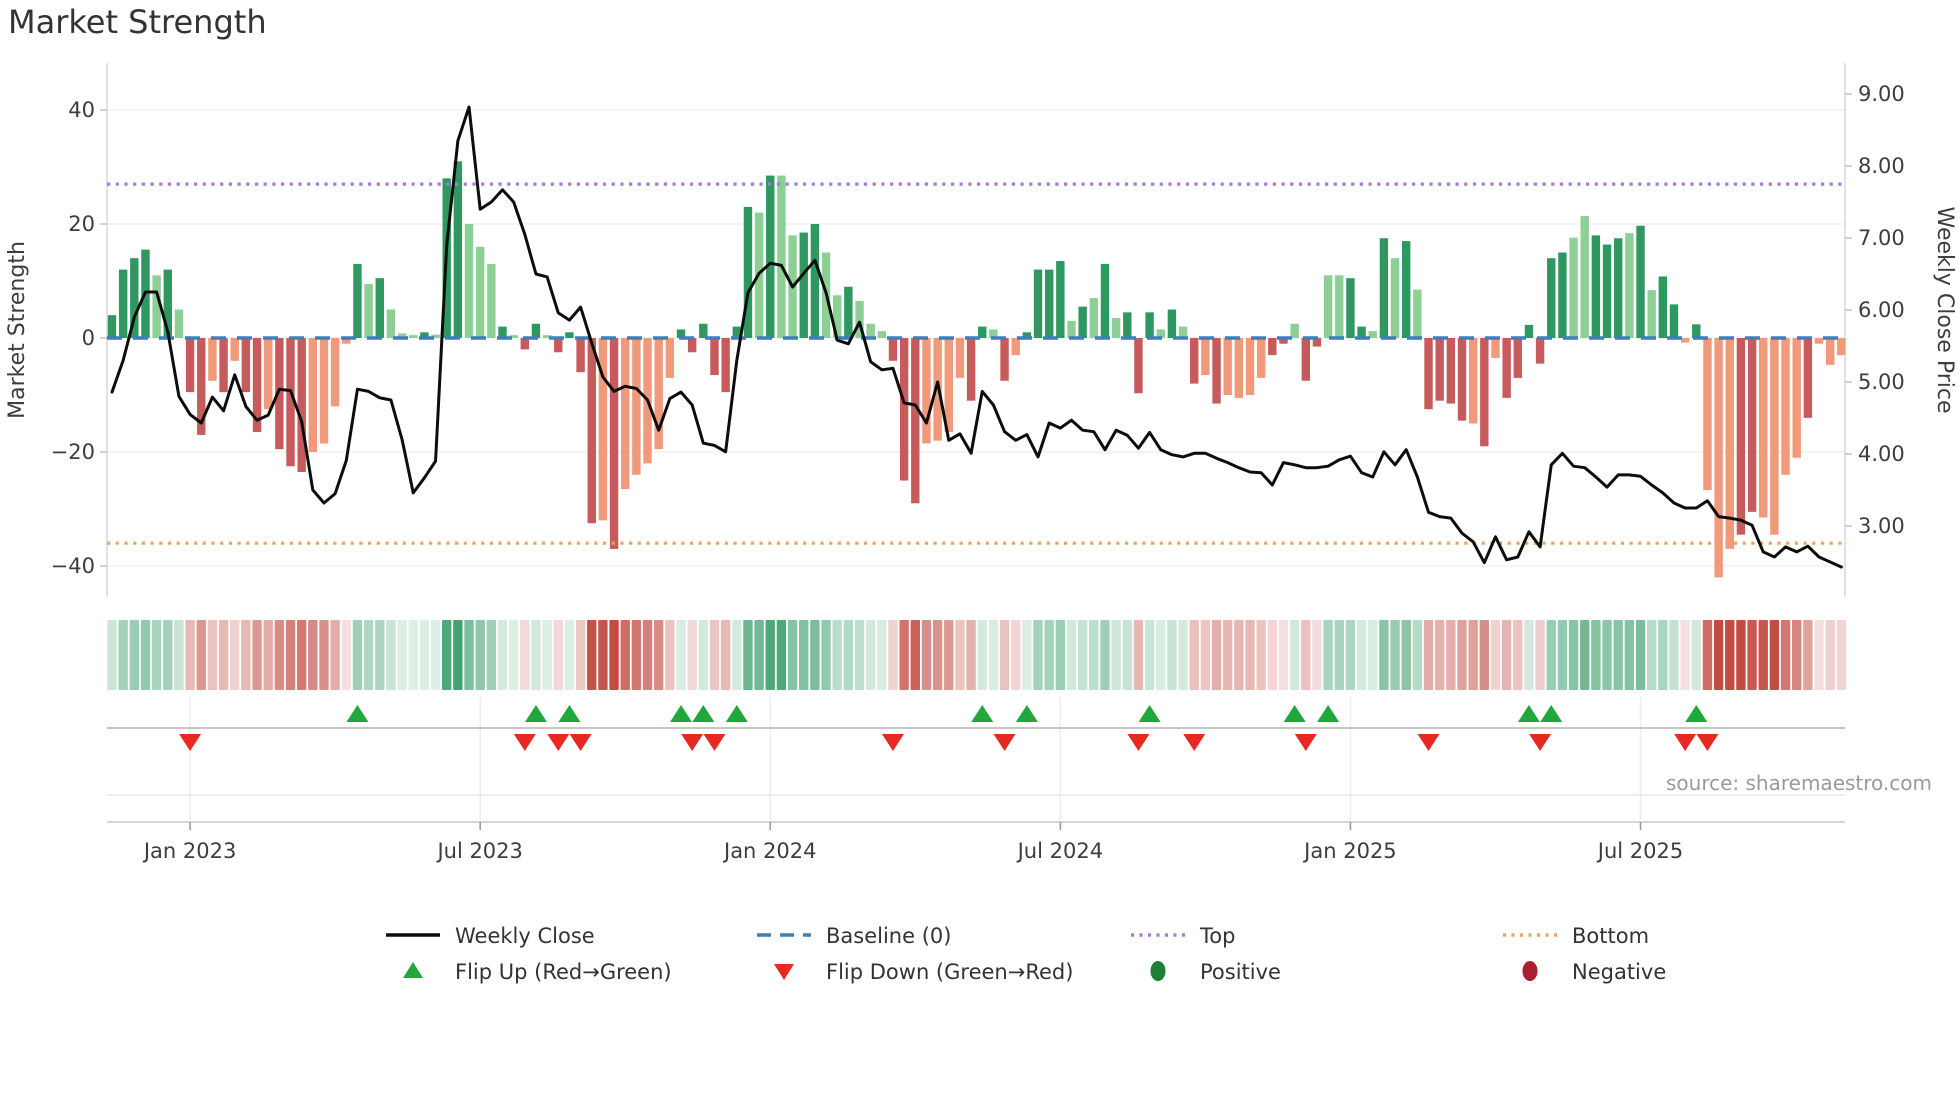 The height and width of the screenshot is (1102, 1960). I want to click on page-title: Market Strength, so click(137, 22).